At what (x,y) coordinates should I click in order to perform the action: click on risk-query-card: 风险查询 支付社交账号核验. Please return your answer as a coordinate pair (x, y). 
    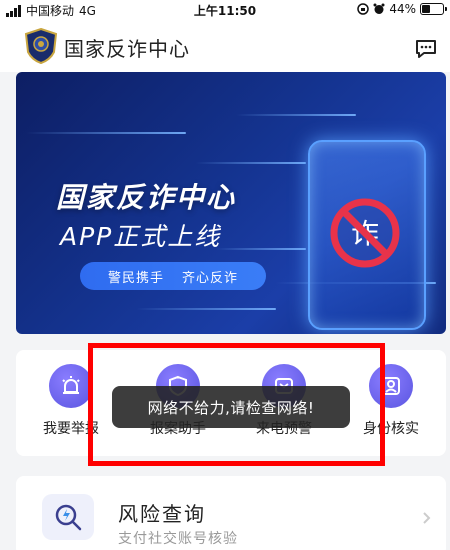
    Looking at the image, I should click on (231, 513).